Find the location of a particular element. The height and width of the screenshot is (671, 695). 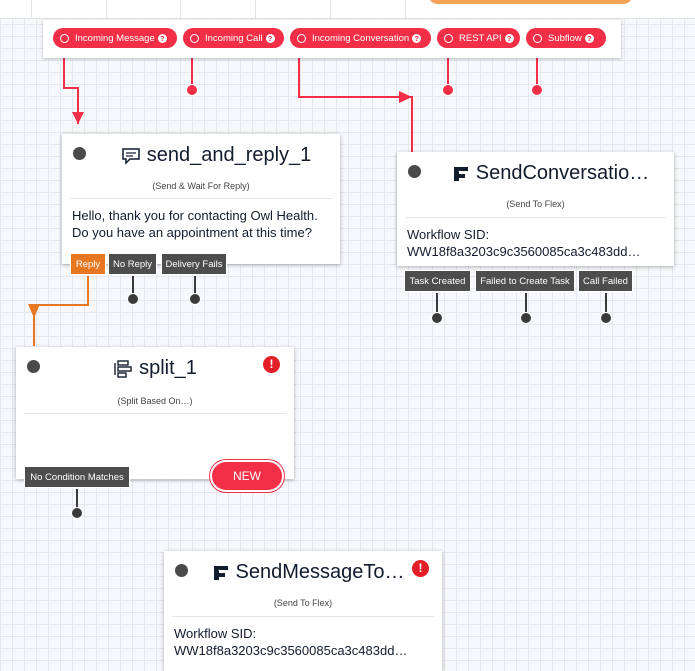

widget-header: send_and_reply_1 is located at coordinates (216, 155).